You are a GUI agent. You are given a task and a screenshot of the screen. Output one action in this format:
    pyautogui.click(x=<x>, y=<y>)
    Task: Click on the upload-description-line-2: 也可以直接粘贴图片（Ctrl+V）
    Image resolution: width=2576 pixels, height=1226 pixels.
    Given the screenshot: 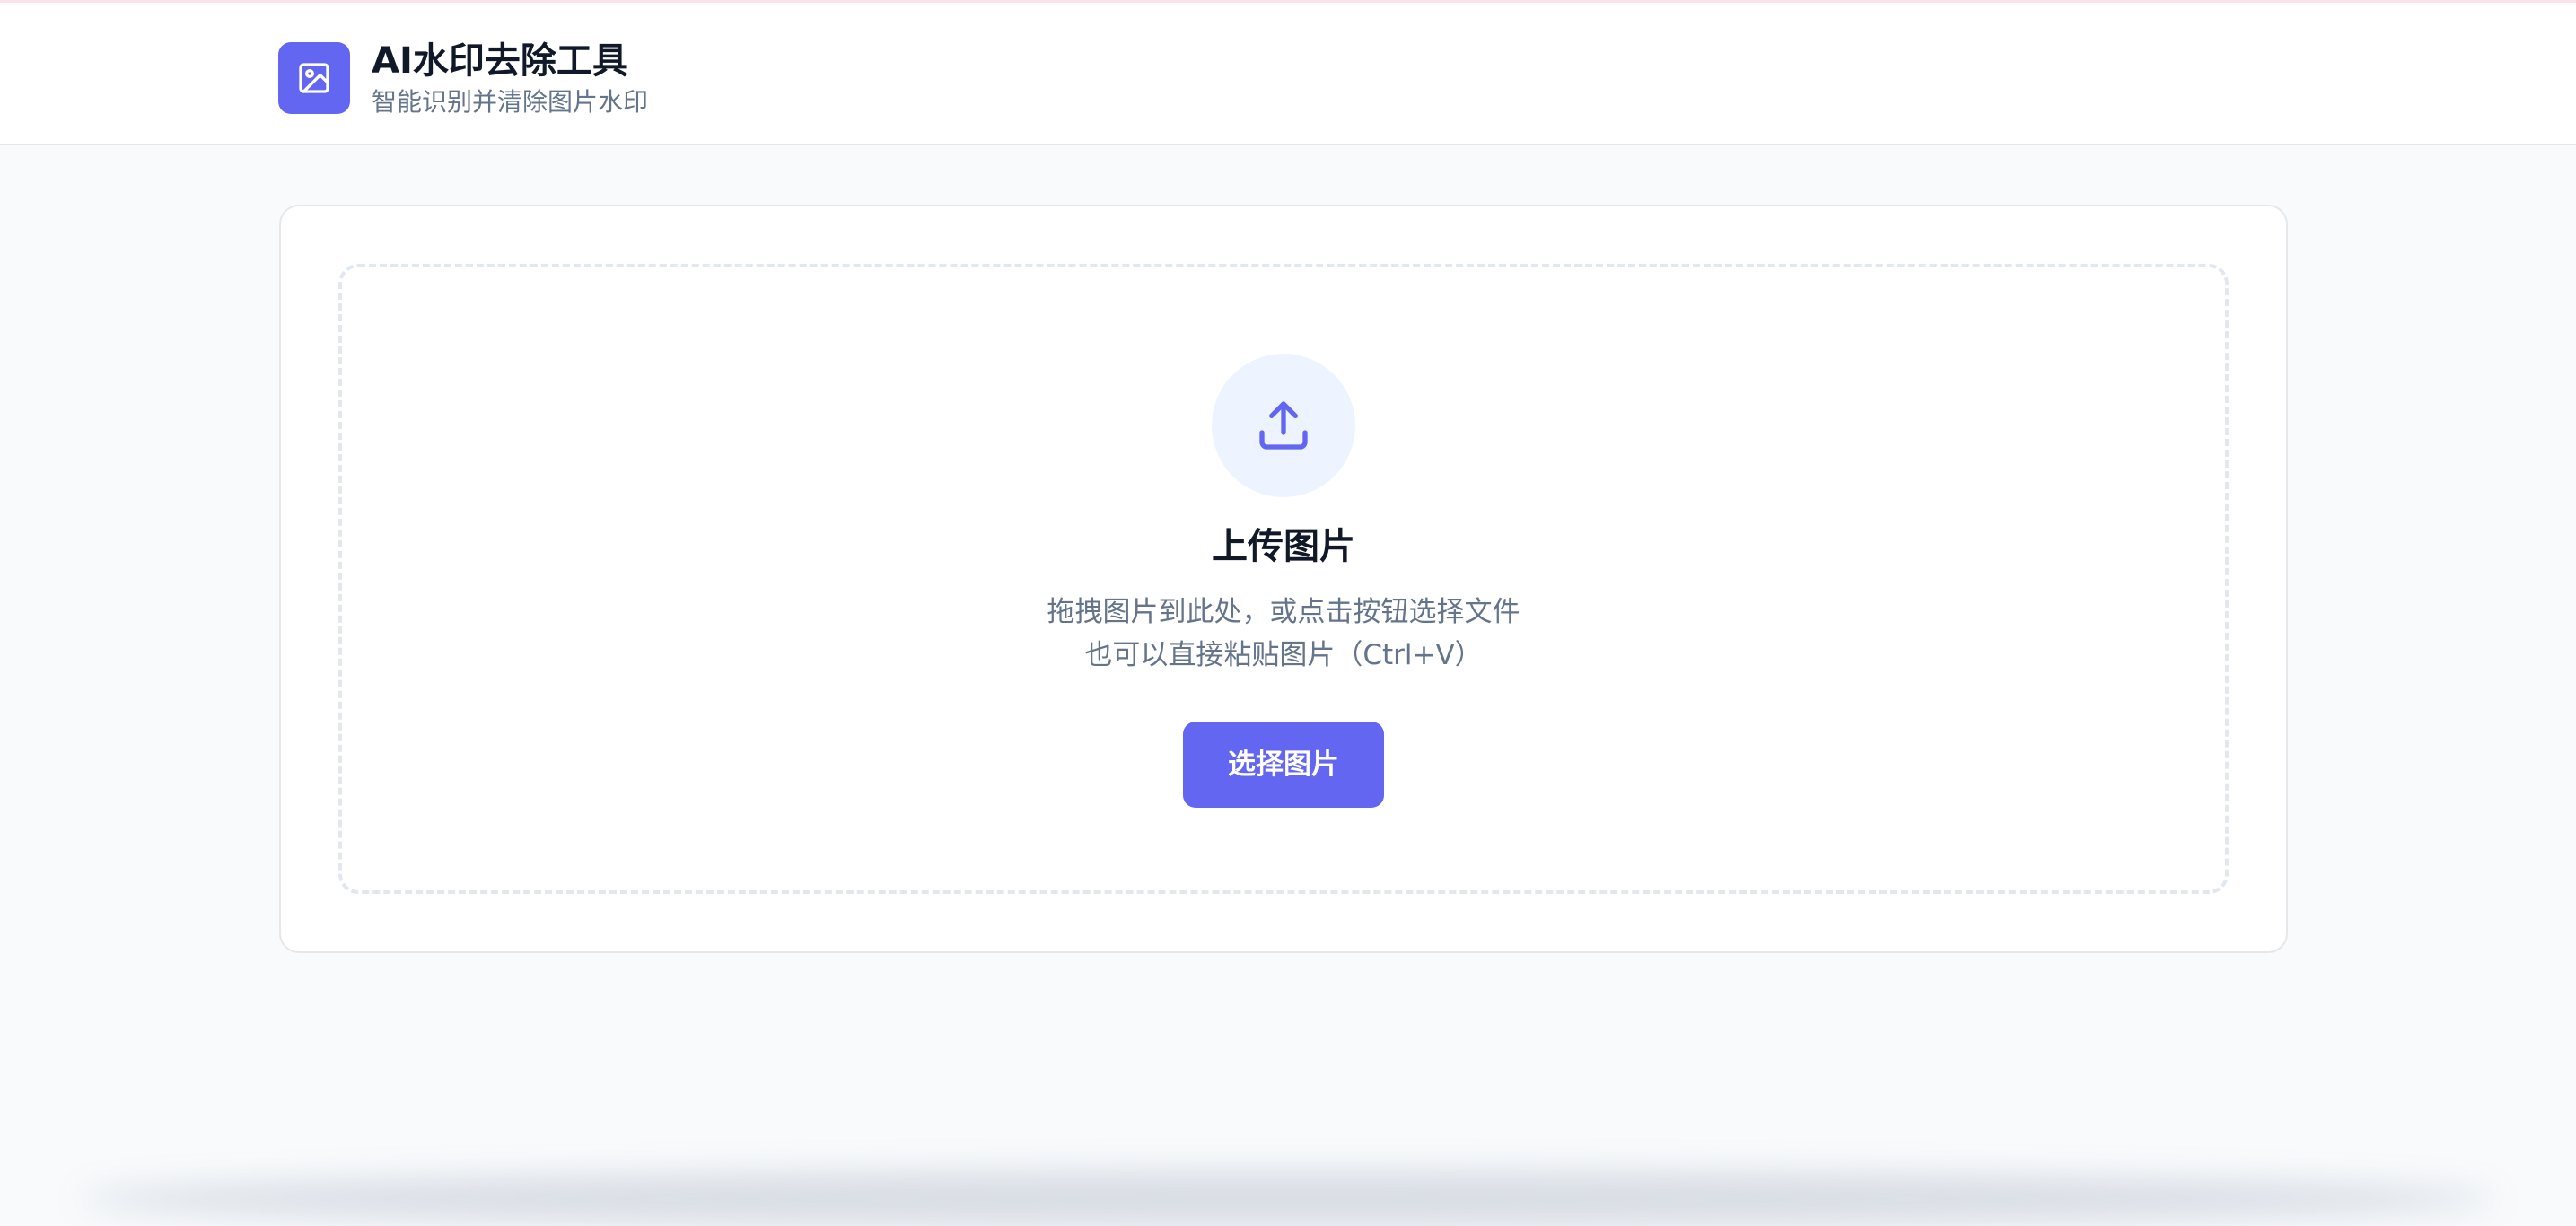 What is the action you would take?
    pyautogui.click(x=1283, y=655)
    